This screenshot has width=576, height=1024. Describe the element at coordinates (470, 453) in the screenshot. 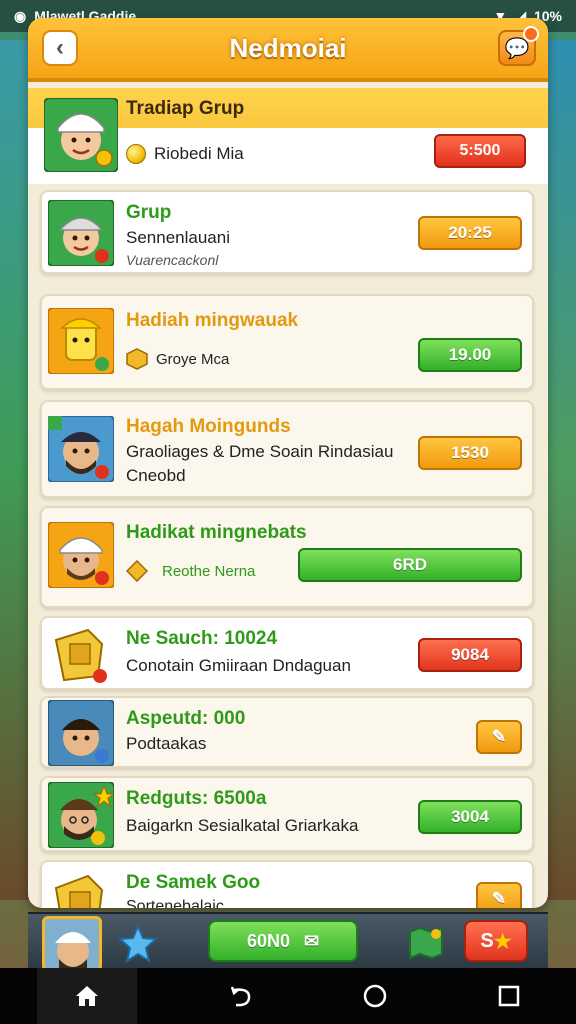

I see `row-action-button: 1530` at that location.